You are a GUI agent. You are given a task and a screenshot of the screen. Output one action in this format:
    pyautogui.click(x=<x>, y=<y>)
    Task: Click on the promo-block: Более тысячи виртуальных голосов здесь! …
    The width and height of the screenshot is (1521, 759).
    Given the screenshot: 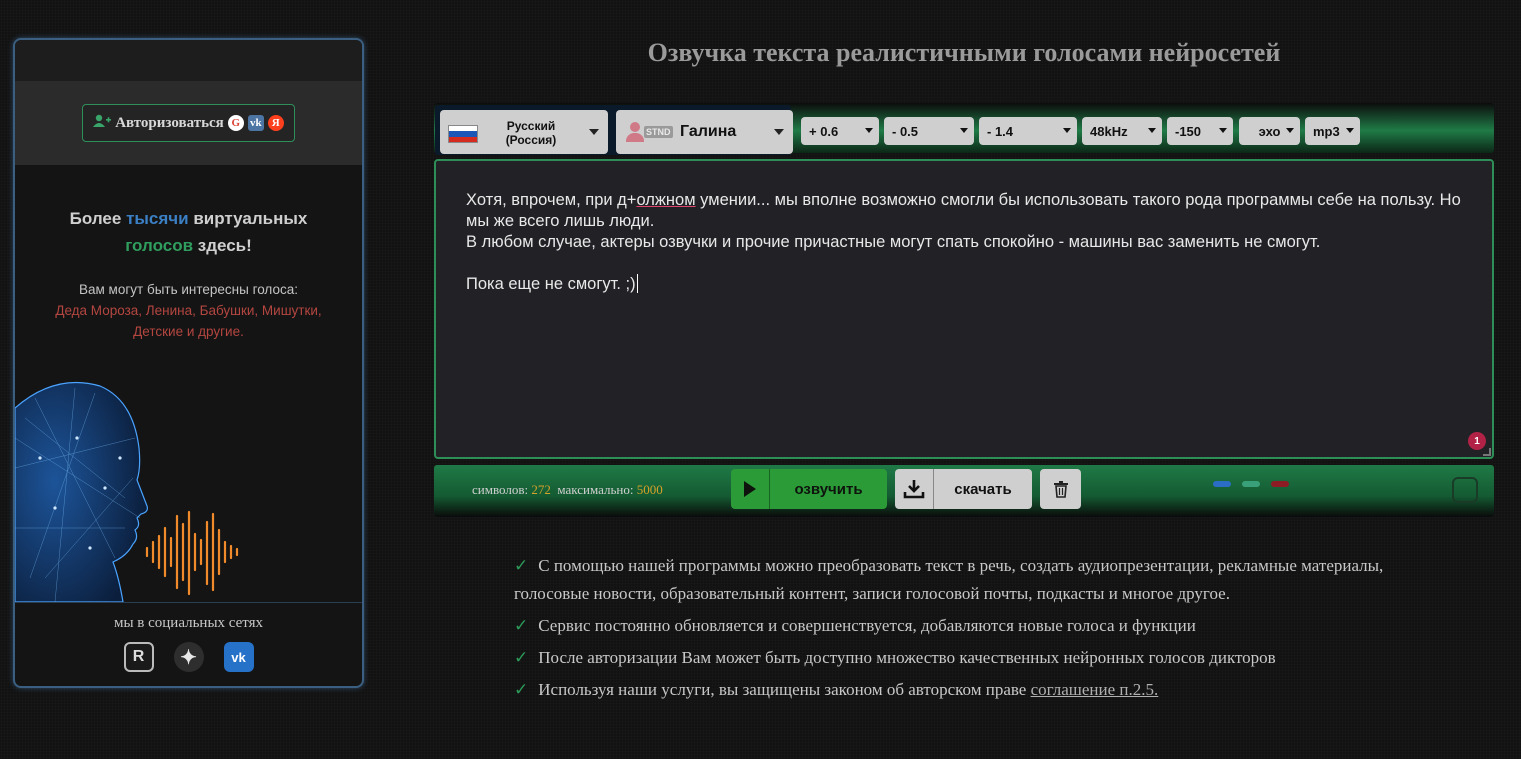 What is the action you would take?
    pyautogui.click(x=188, y=253)
    